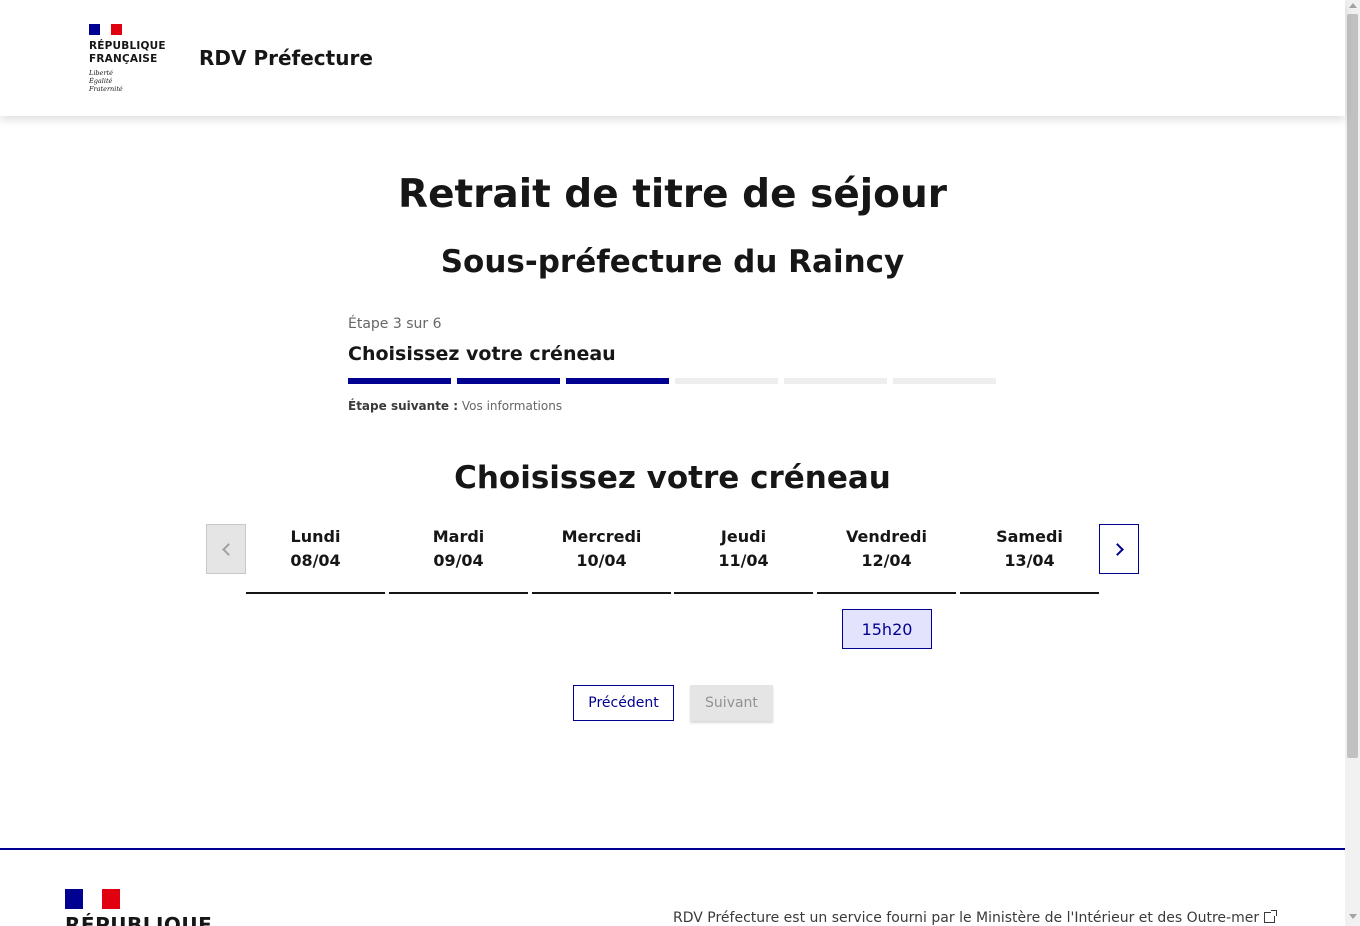  I want to click on page-subtitle: Sous-préfecture du Raincy, so click(672, 262).